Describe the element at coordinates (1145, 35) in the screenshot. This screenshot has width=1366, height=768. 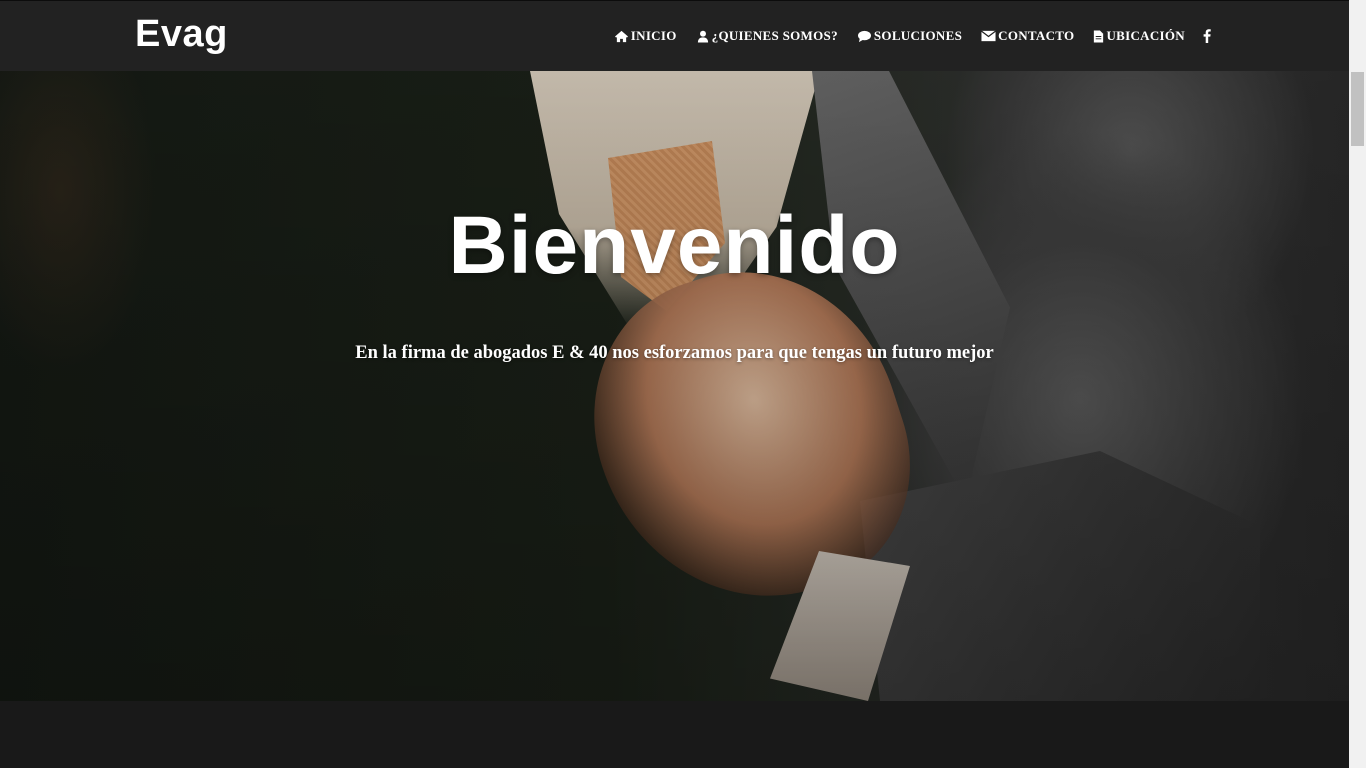
I see `nav-item-label: UBICACIÓN` at that location.